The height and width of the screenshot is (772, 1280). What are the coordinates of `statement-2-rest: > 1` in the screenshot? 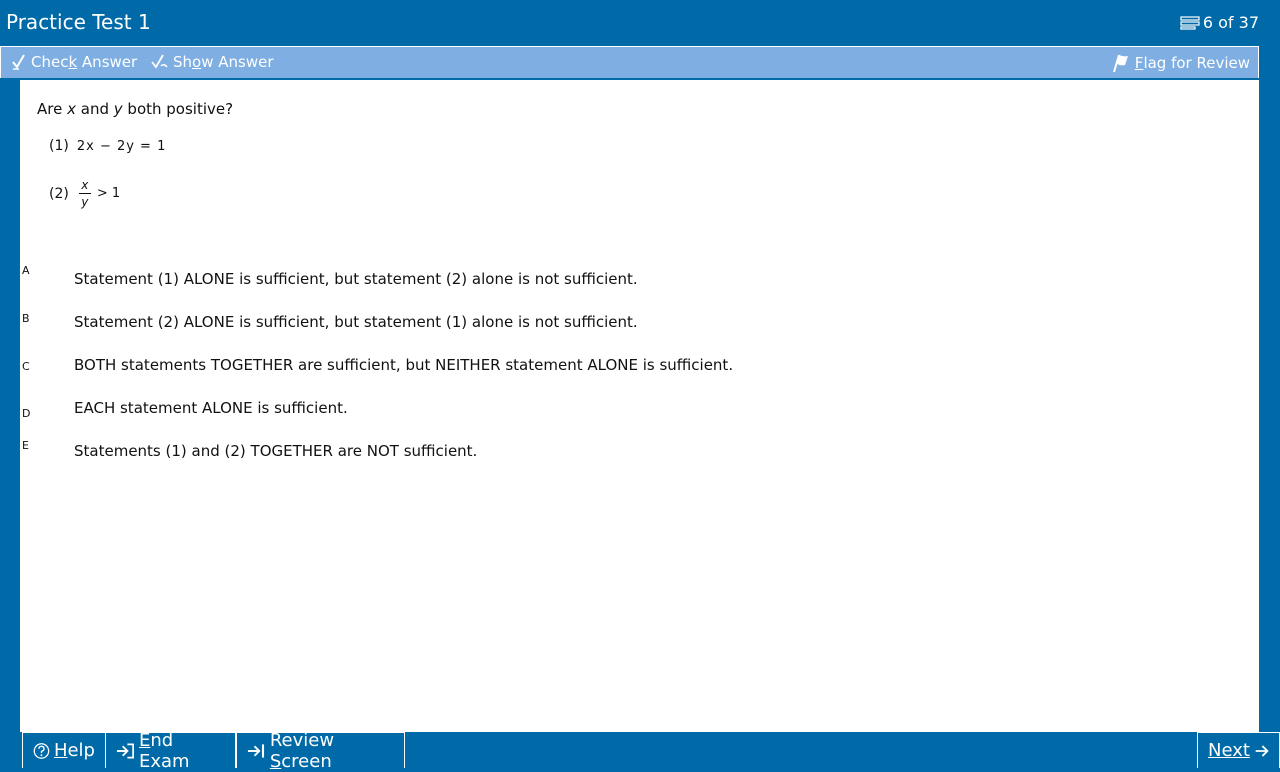 It's located at (108, 193).